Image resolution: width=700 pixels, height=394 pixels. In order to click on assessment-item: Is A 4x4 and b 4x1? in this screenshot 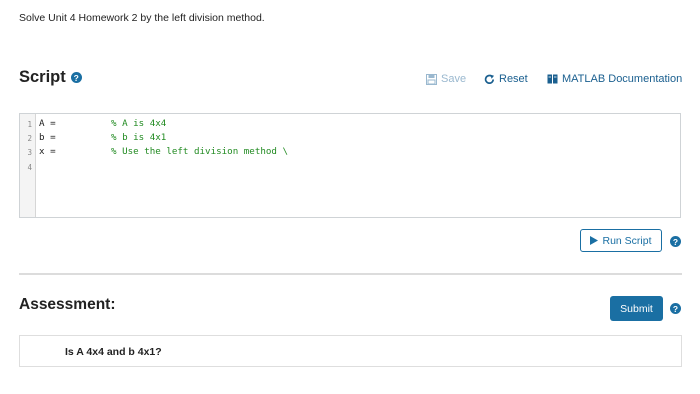, I will do `click(350, 351)`.